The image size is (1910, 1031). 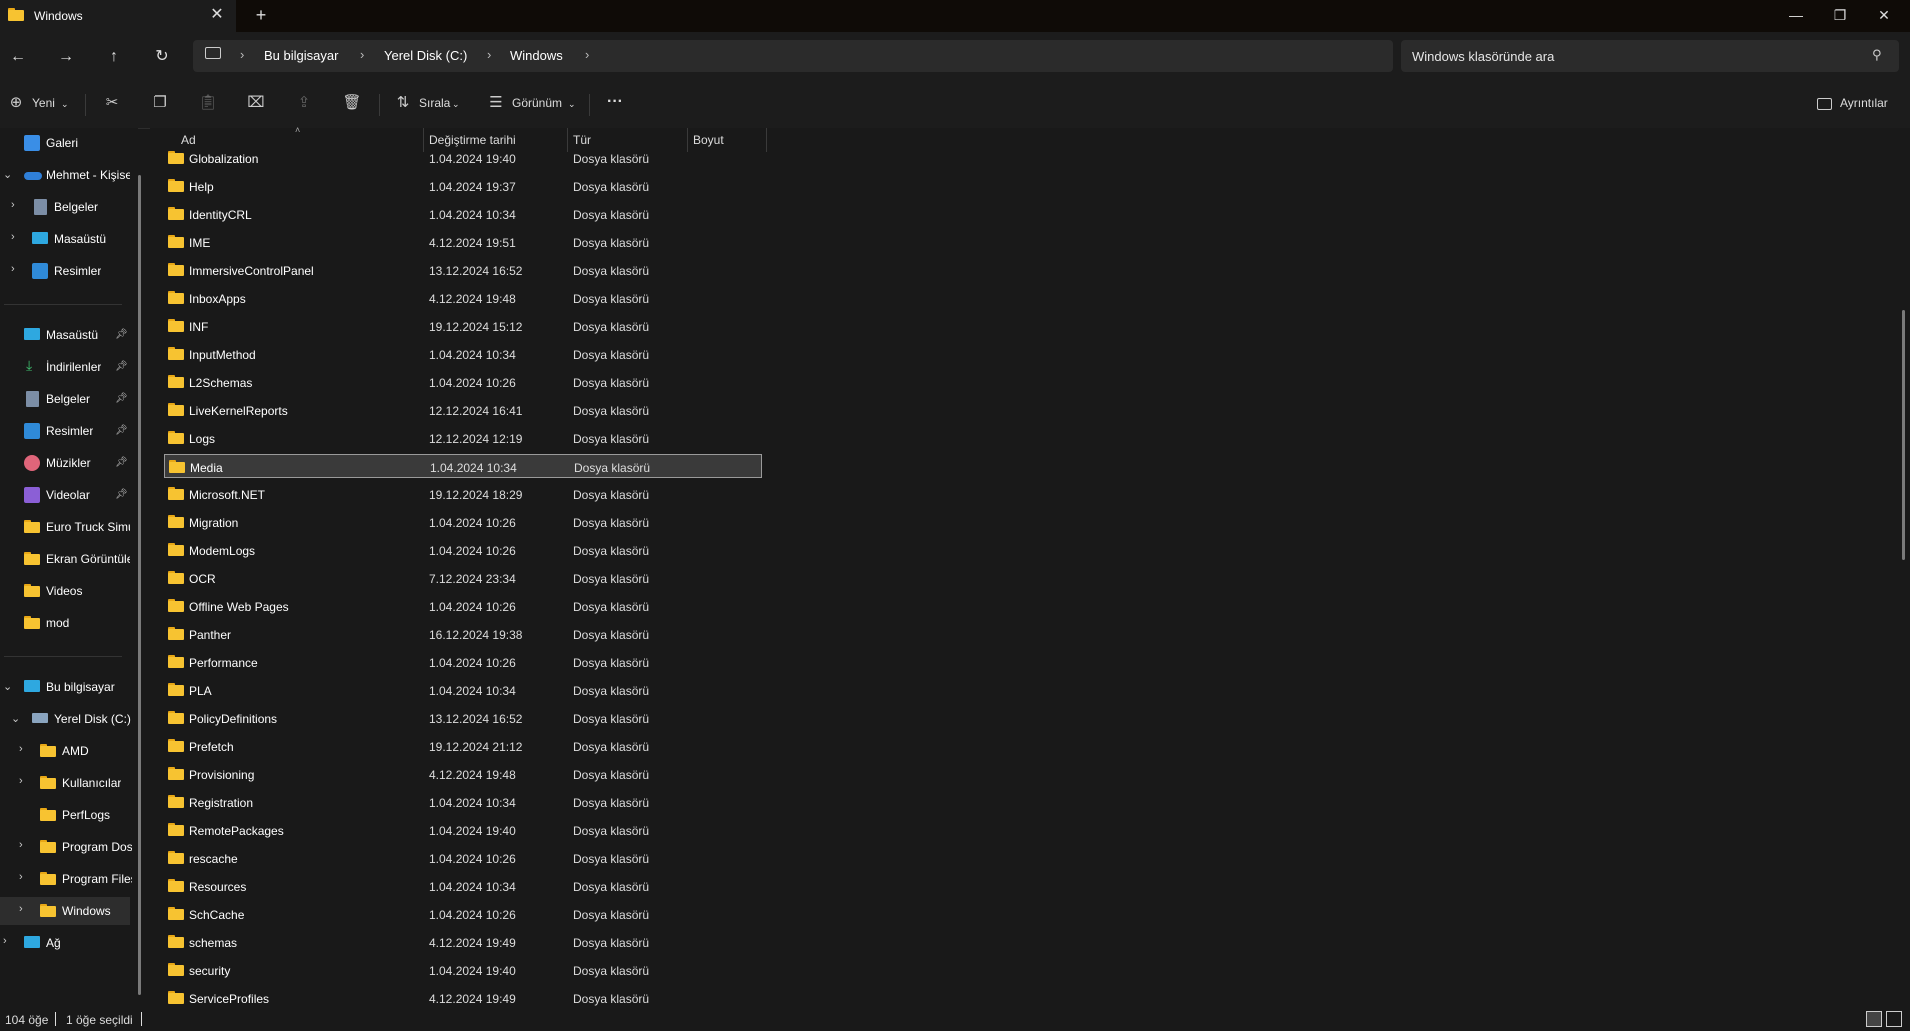 What do you see at coordinates (69, 335) in the screenshot?
I see `sidebar-item-quick-desktop: Masaüstü 📌︎` at bounding box center [69, 335].